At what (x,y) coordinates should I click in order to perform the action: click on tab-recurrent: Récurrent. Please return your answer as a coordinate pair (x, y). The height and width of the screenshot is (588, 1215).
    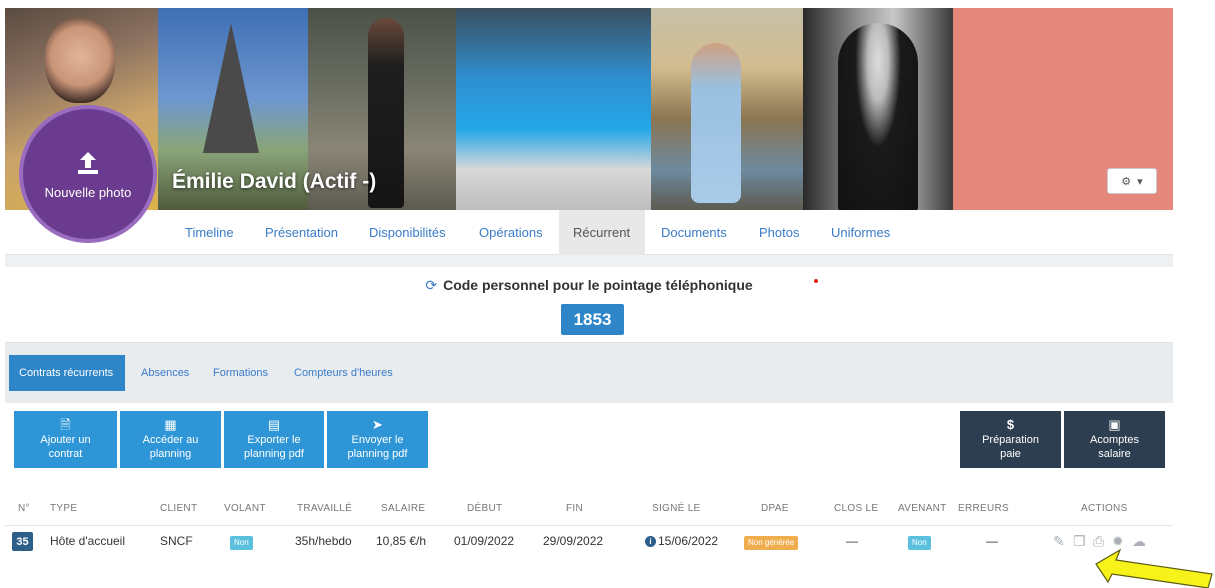
    Looking at the image, I should click on (602, 232).